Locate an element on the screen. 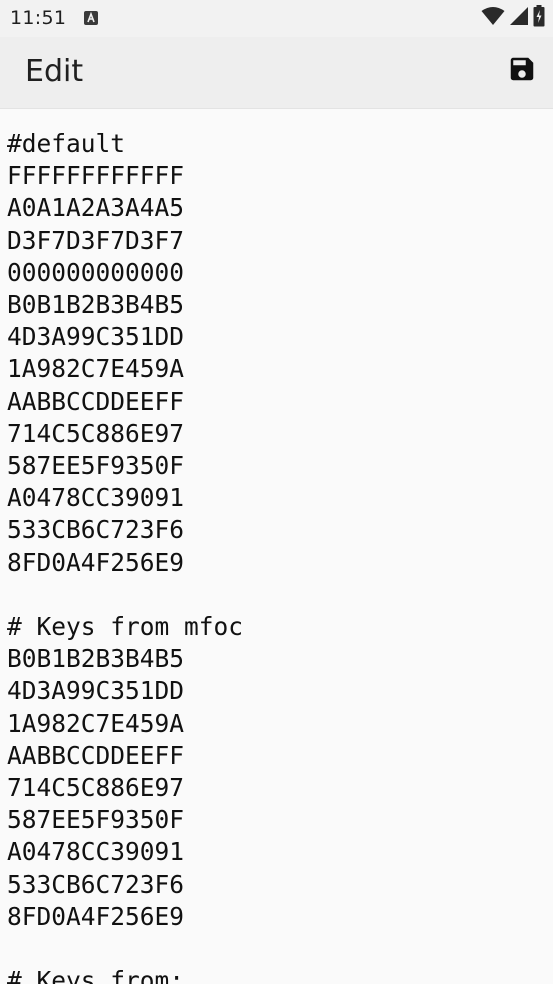 Image resolution: width=553 pixels, height=984 pixels. save-icon is located at coordinates (522, 71).